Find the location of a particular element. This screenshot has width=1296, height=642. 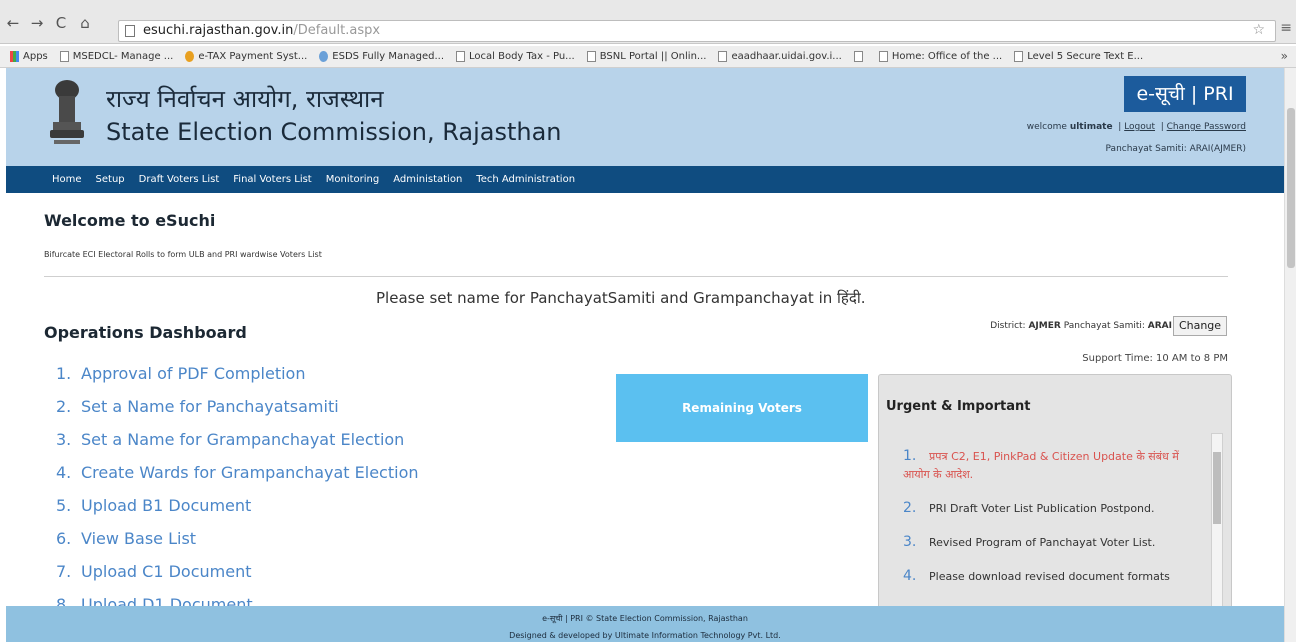

address-bar: esuchi.rajasthan.gov.in/Default.aspx ☆ is located at coordinates (697, 31).